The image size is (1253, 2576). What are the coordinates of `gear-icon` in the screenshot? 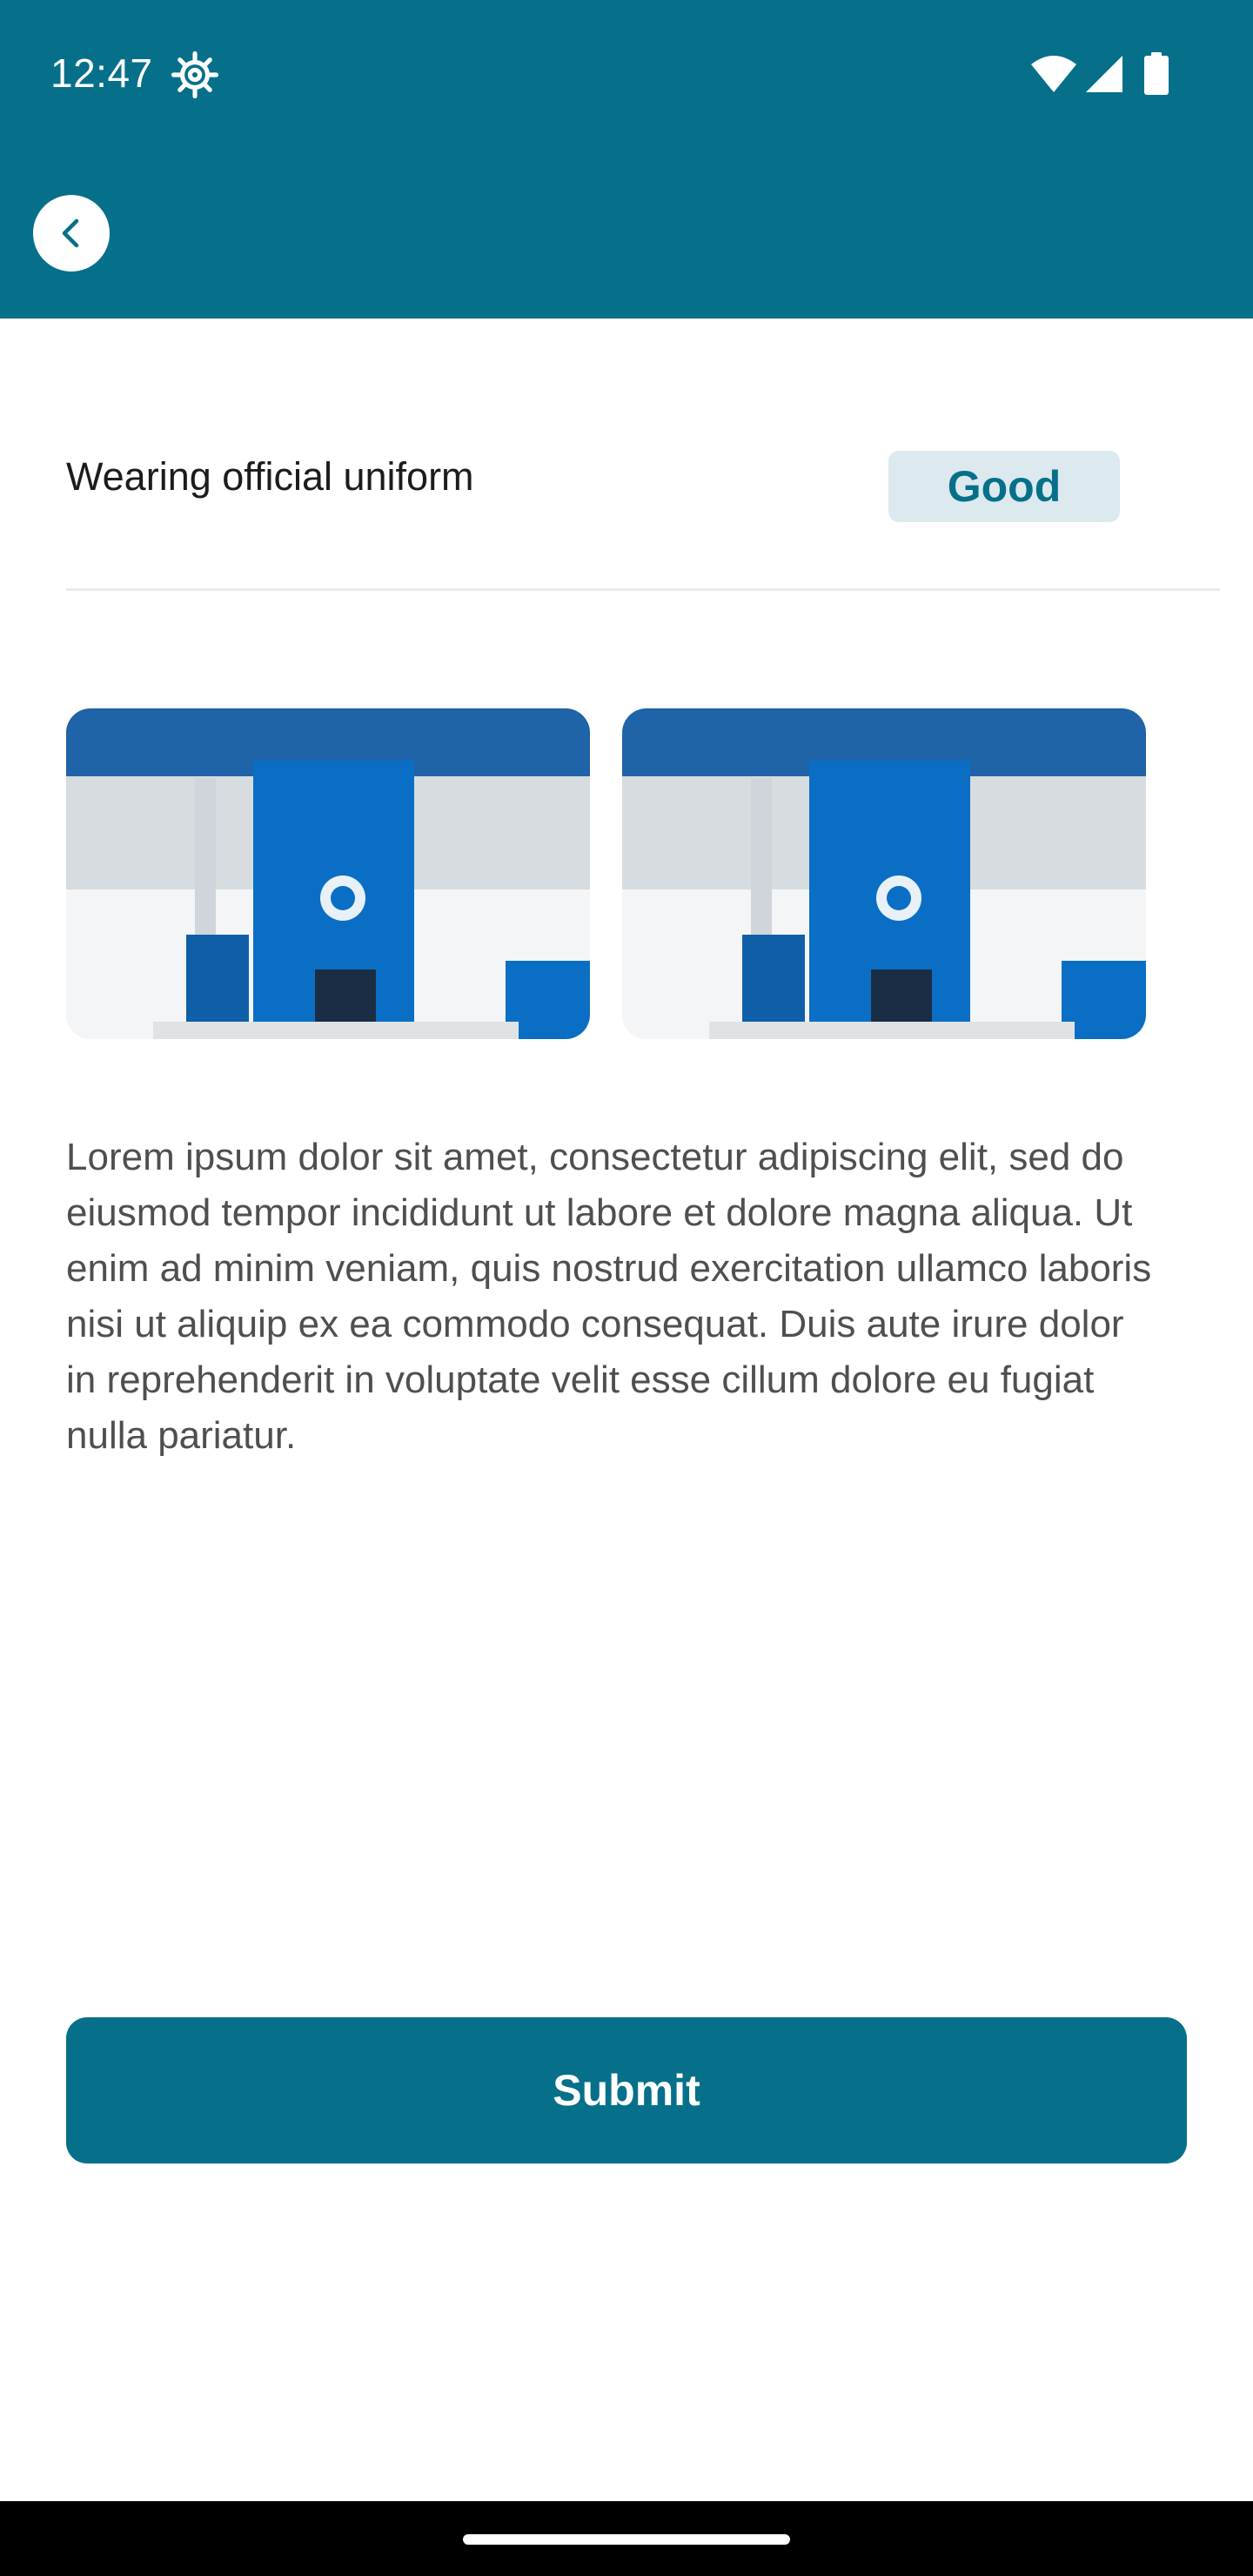 It's located at (195, 74).